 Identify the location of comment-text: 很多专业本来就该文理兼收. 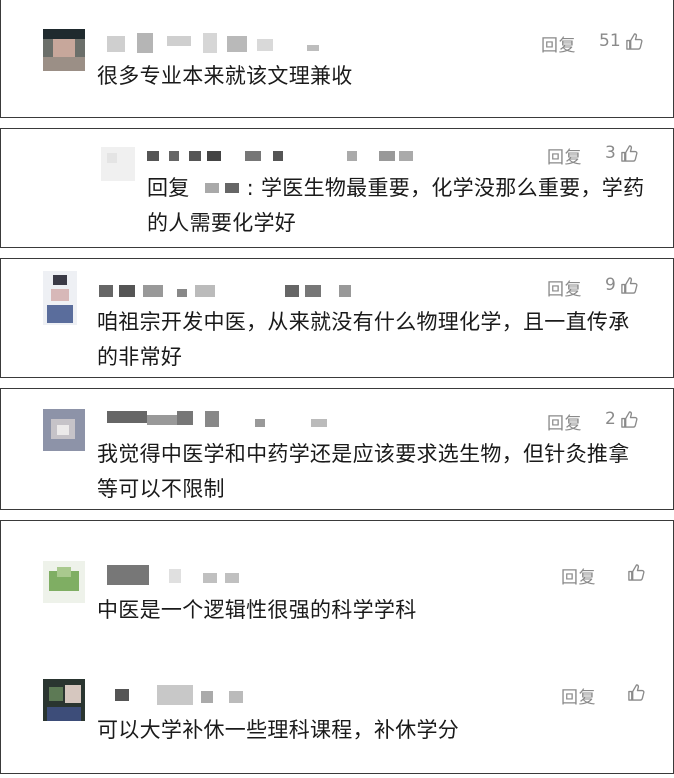
(225, 76).